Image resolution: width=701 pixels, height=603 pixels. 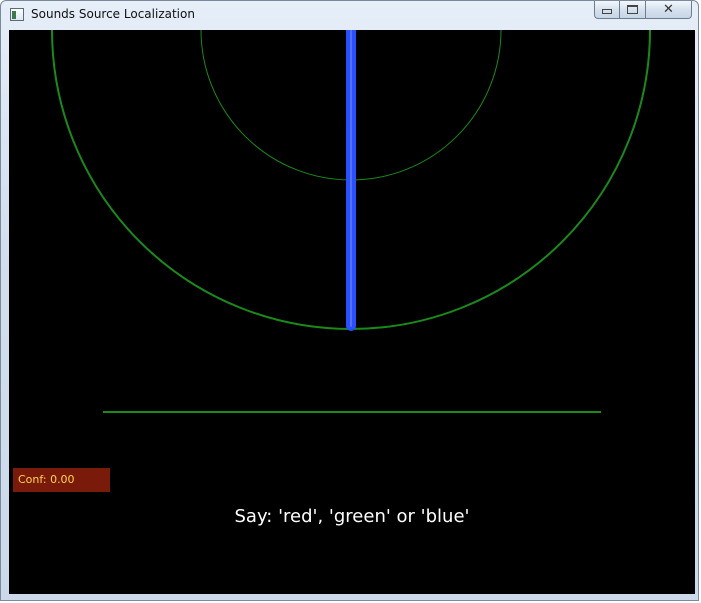 What do you see at coordinates (61, 480) in the screenshot?
I see `confidence-badge: Conf: 0.00` at bounding box center [61, 480].